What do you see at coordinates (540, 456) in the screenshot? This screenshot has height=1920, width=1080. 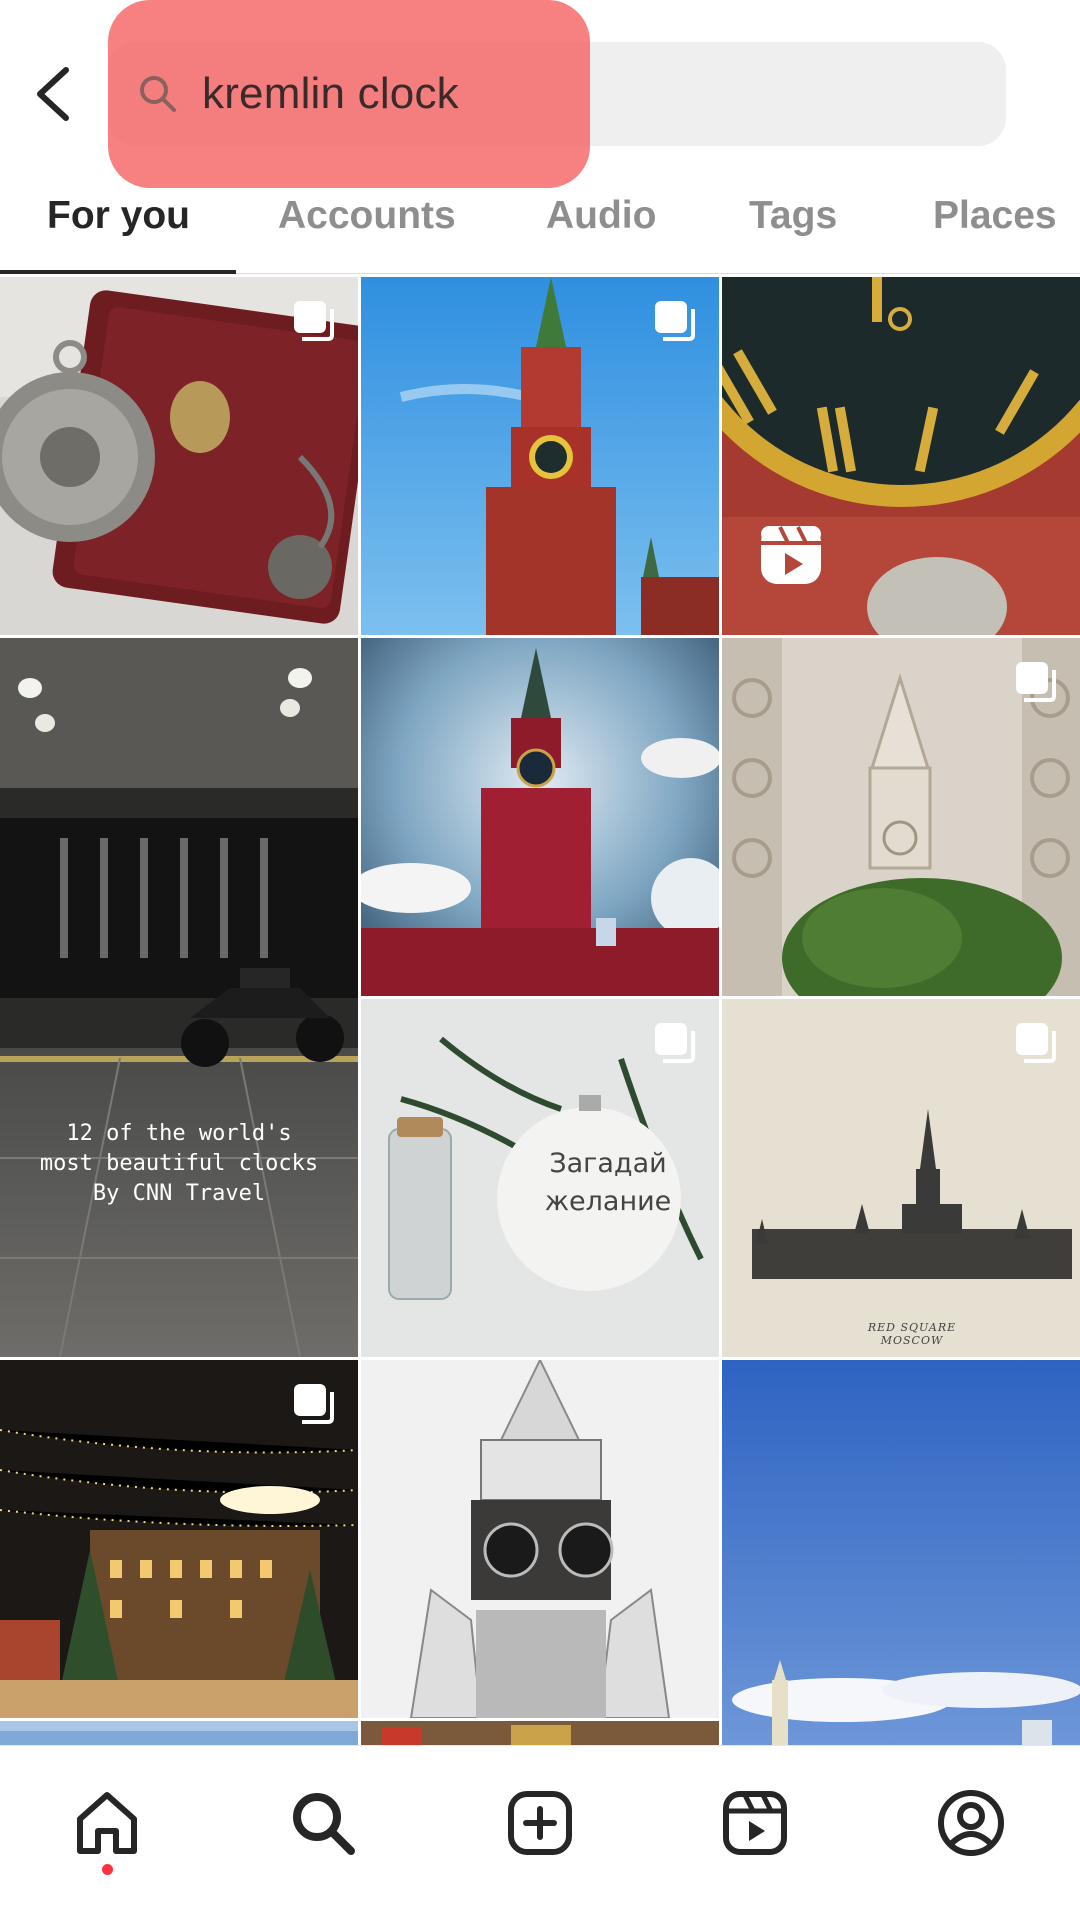 I see `grid-tile-spasskaya-tower` at bounding box center [540, 456].